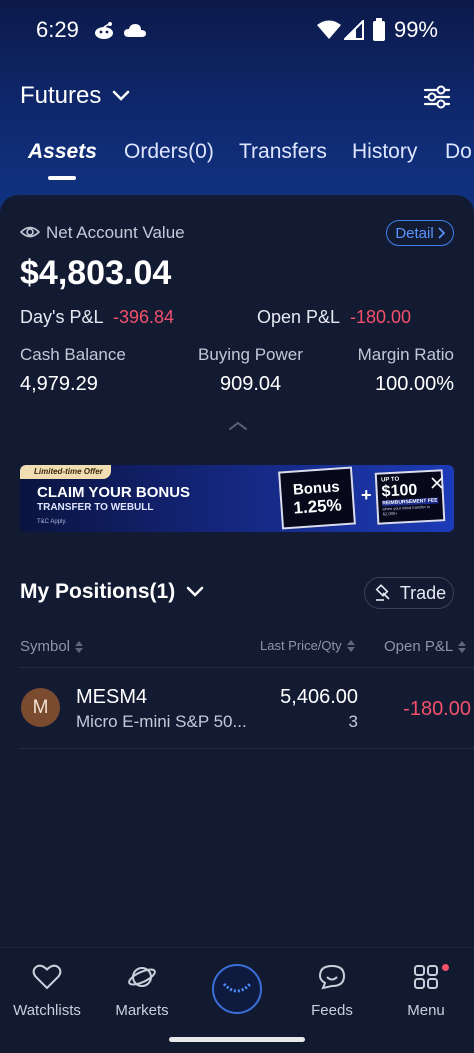 Image resolution: width=474 pixels, height=1053 pixels. What do you see at coordinates (332, 977) in the screenshot?
I see `chat-smile-icon` at bounding box center [332, 977].